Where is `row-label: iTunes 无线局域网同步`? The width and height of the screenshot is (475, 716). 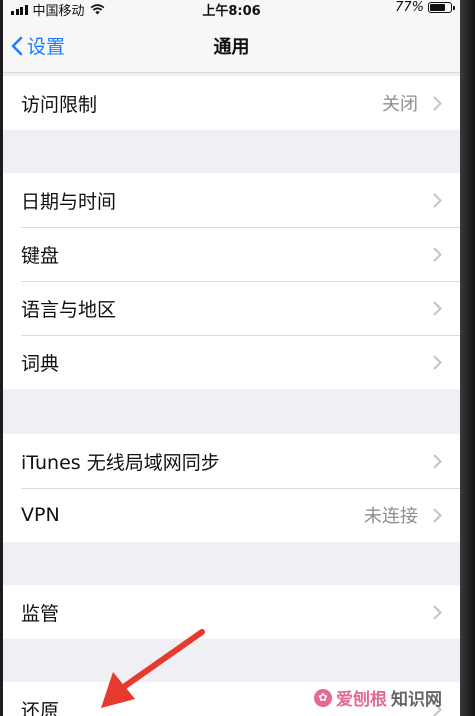
row-label: iTunes 无线局域网同步 is located at coordinates (120, 462).